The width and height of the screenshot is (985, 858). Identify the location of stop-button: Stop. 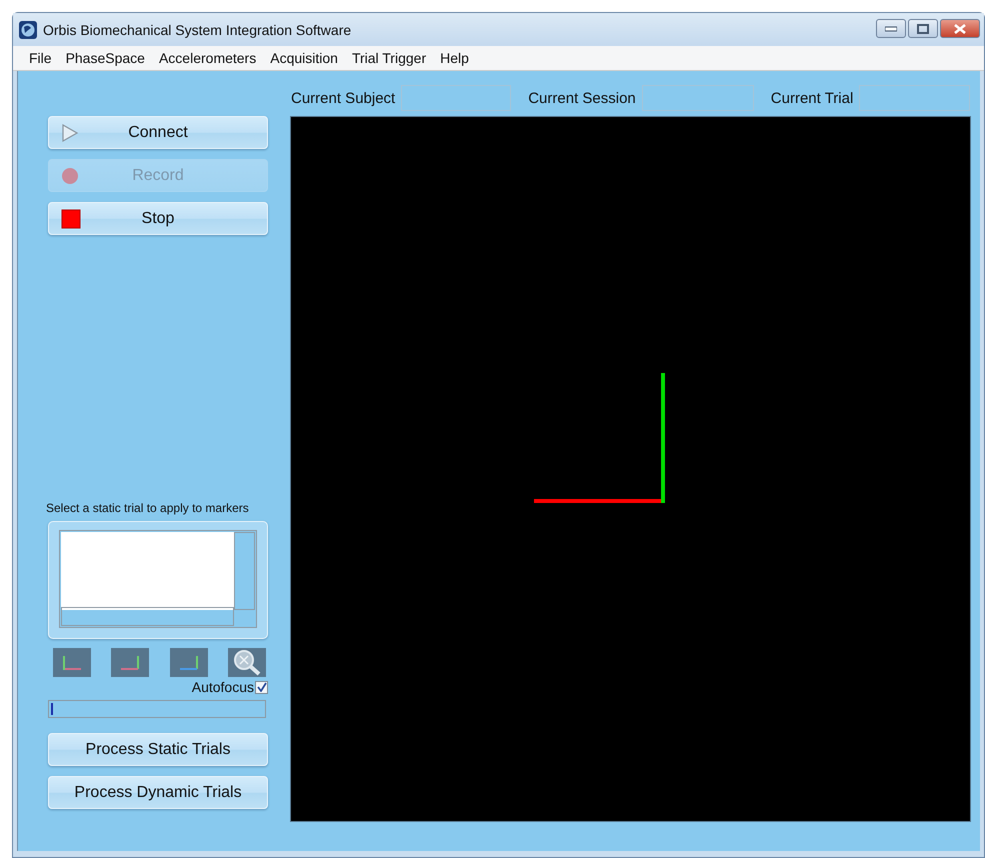
(158, 218).